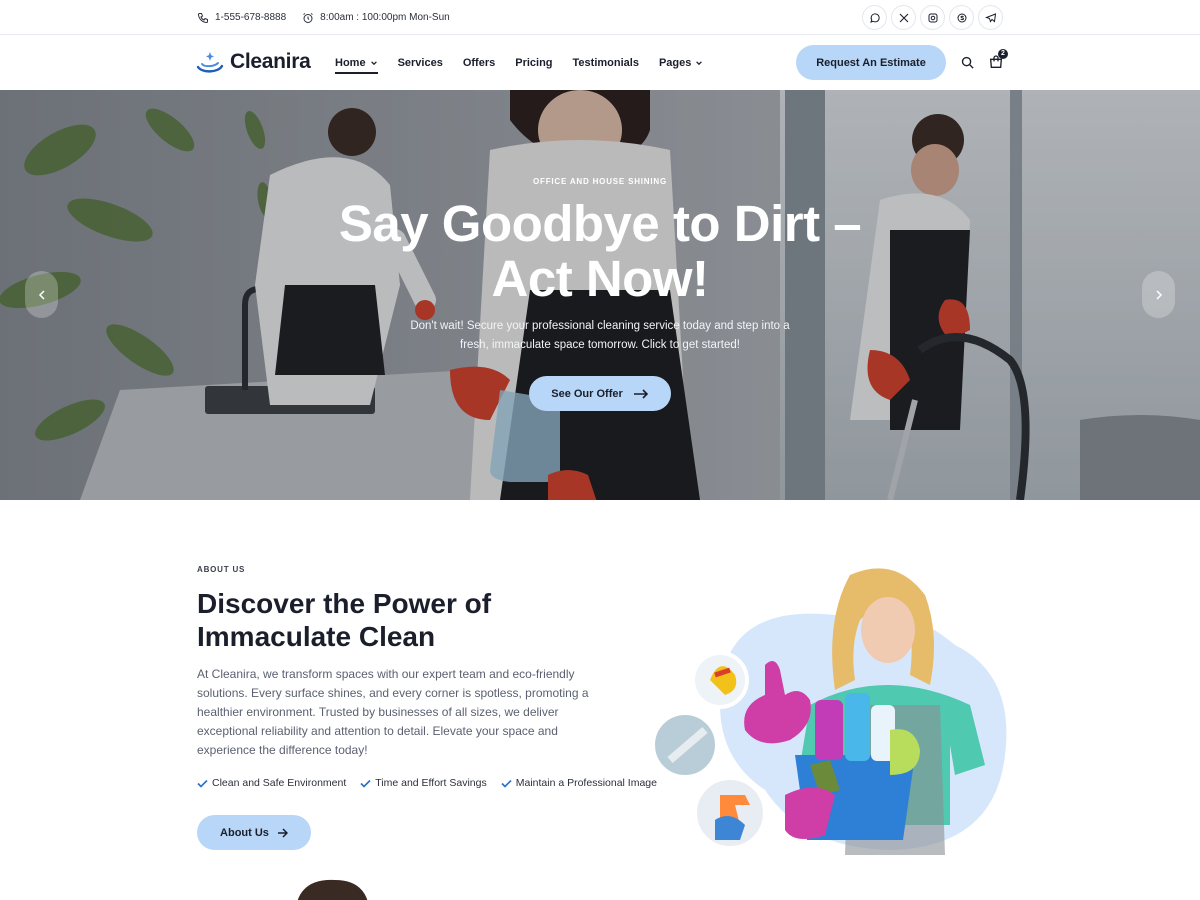  What do you see at coordinates (270, 61) in the screenshot?
I see `brand-name: Cleanira` at bounding box center [270, 61].